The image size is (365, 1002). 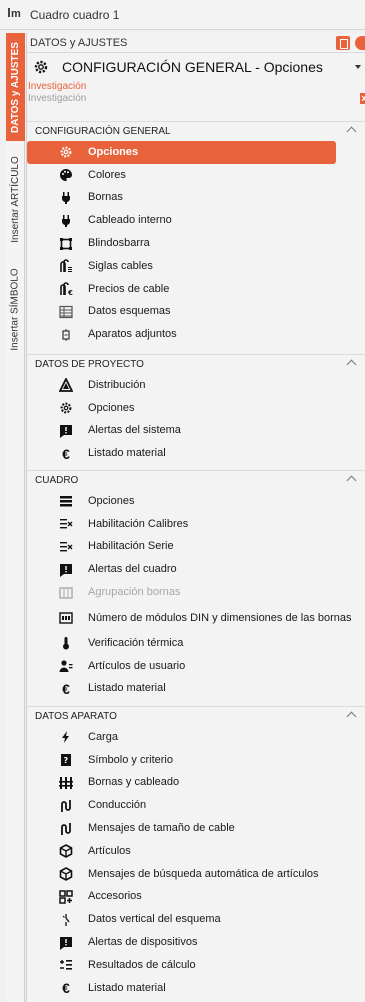 I want to click on tab-insertar-articulo: Insertar ARTÍCULO, so click(x=15, y=199).